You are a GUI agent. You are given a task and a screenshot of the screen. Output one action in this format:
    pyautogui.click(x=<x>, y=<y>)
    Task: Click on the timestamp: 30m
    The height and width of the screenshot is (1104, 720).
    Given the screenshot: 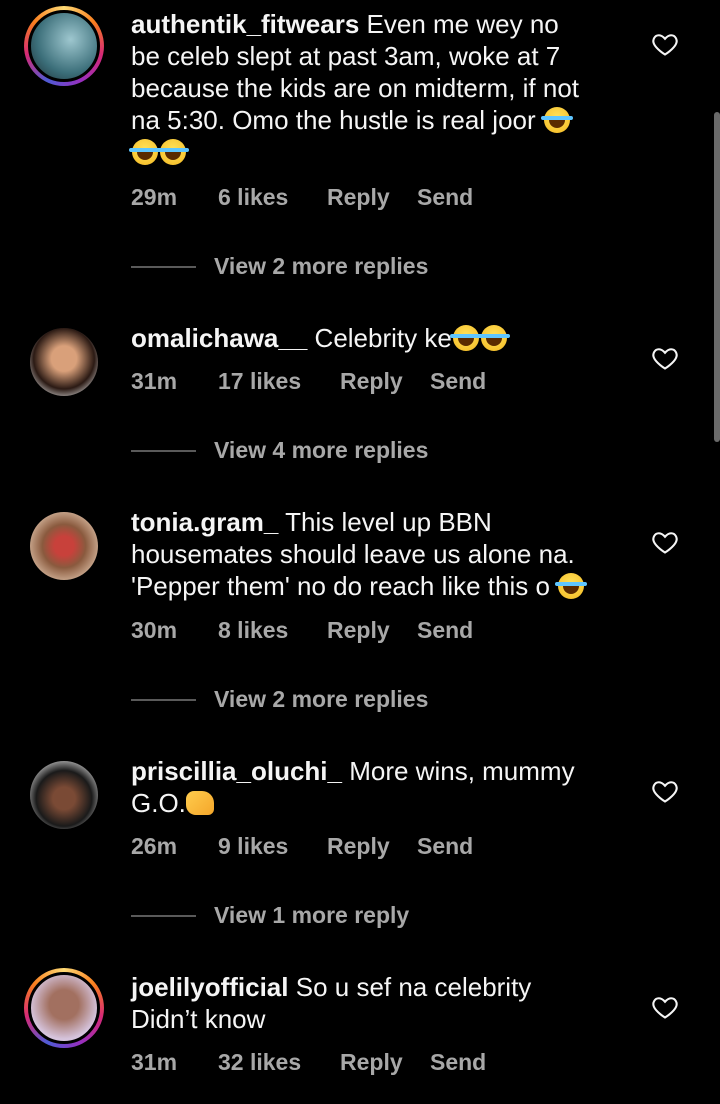 What is the action you would take?
    pyautogui.click(x=154, y=630)
    